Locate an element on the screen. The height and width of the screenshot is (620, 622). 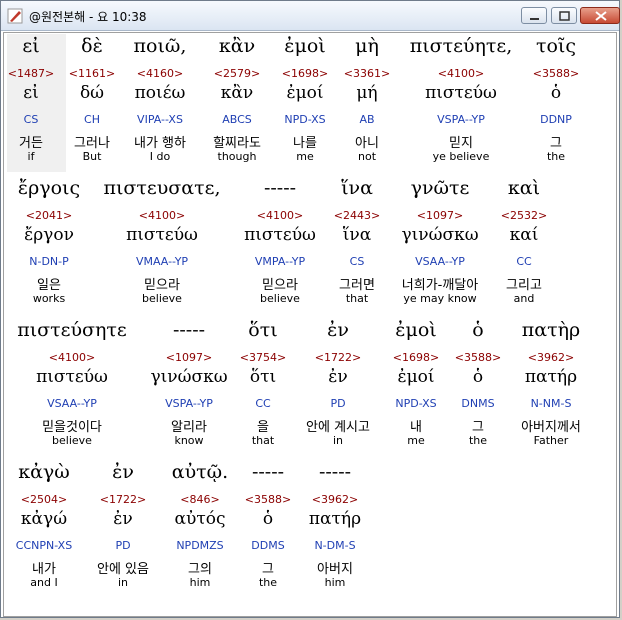
korean-gloss: 거든 is located at coordinates (31, 143).